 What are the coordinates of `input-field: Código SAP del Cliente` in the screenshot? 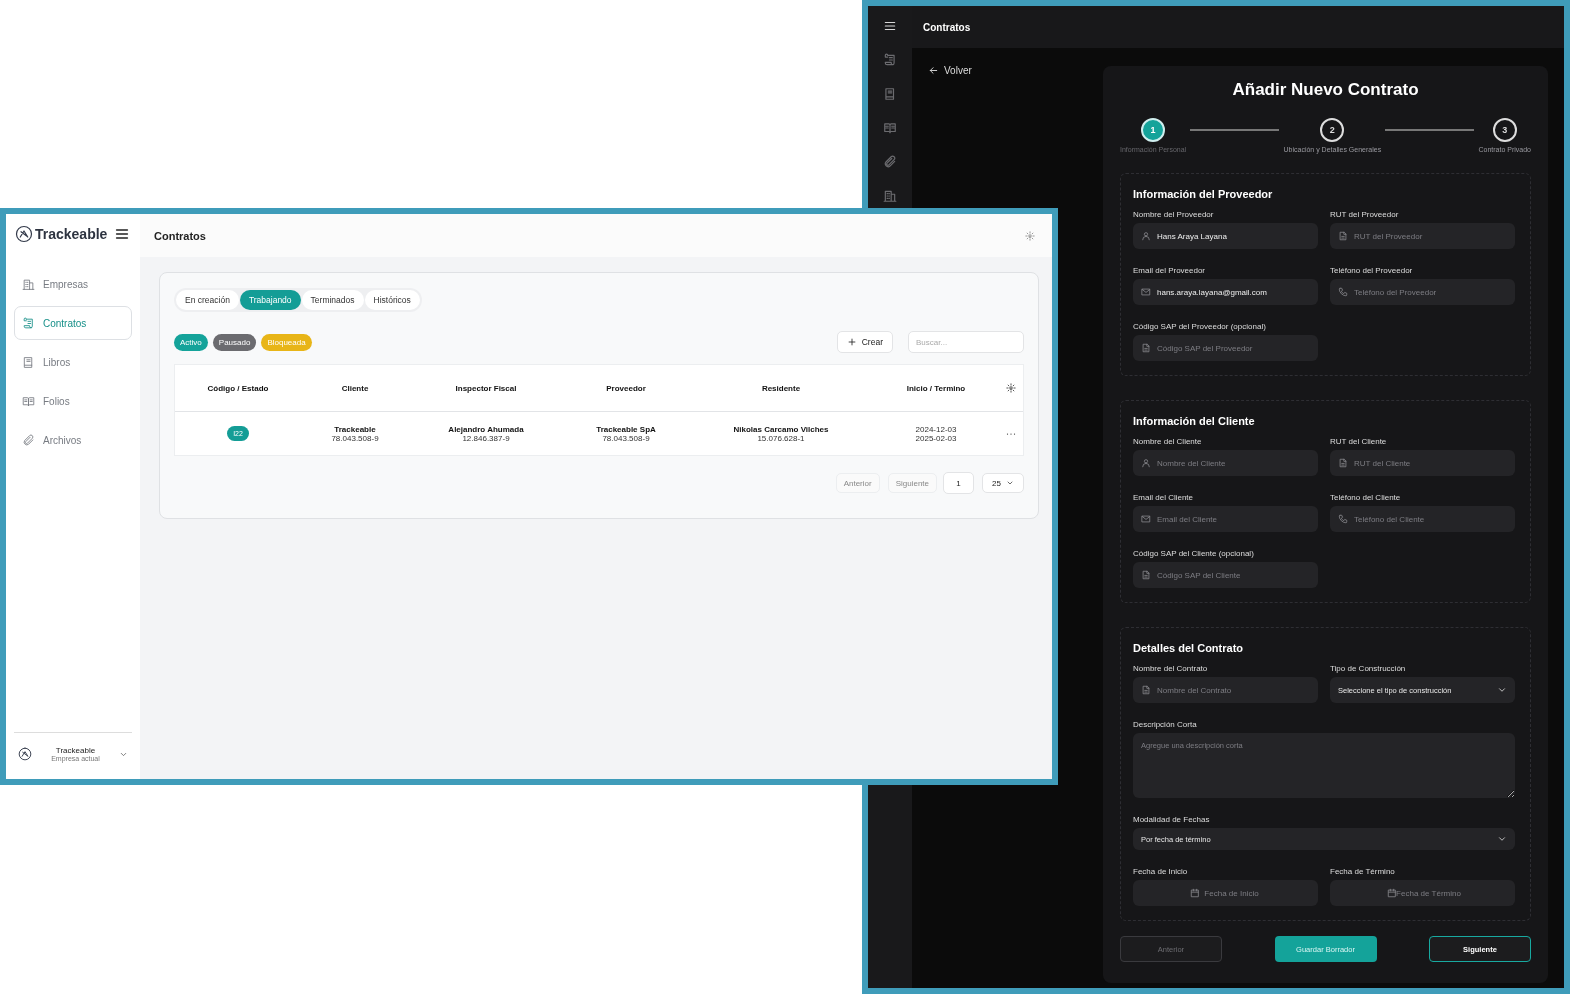 It's located at (1225, 575).